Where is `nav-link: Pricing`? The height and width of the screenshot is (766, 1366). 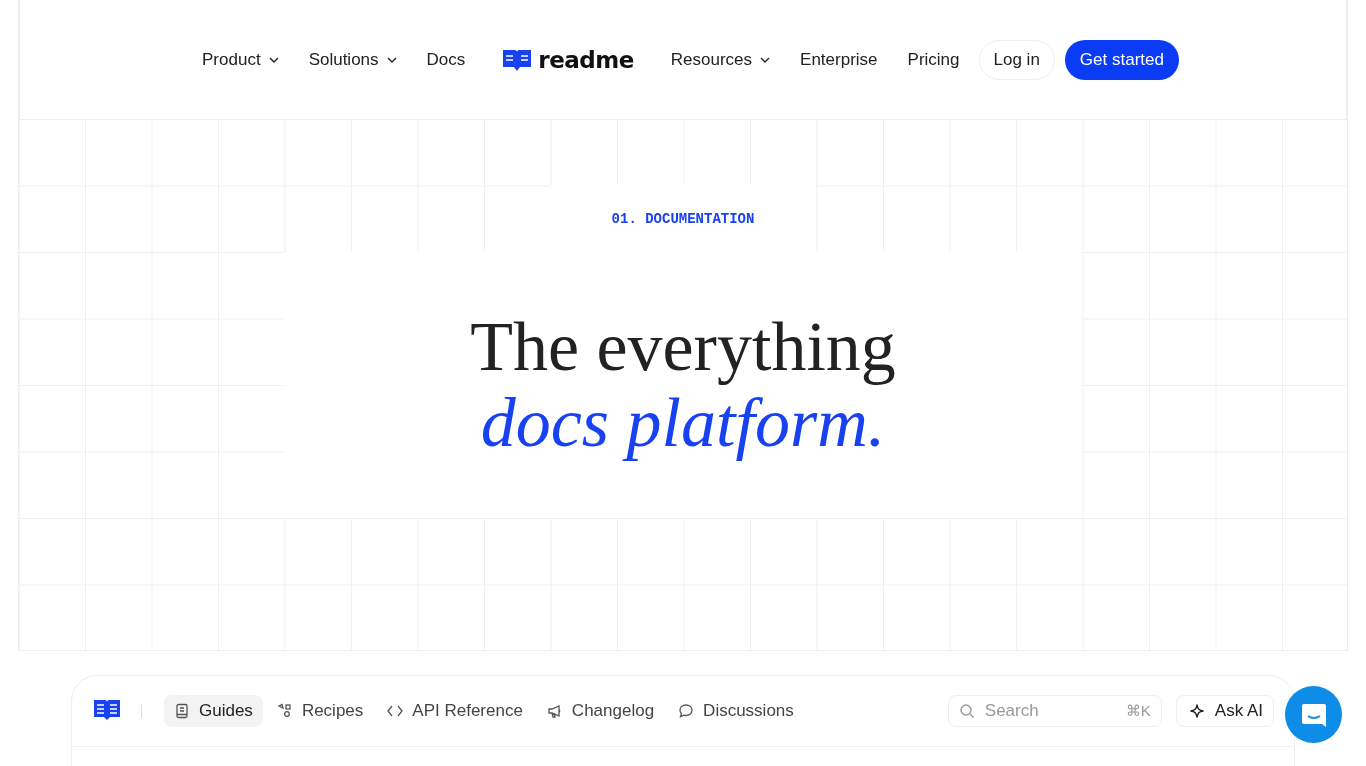 nav-link: Pricing is located at coordinates (933, 59).